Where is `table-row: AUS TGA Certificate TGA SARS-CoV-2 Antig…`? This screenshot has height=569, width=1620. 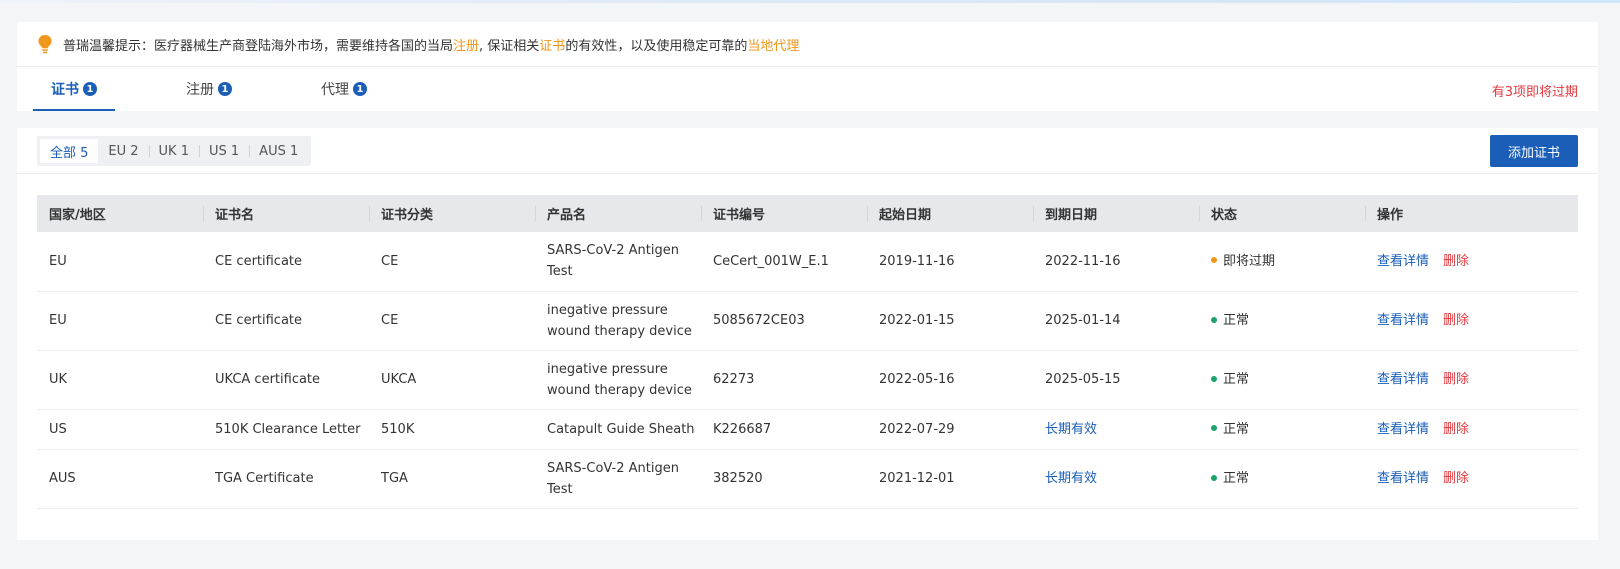 table-row: AUS TGA Certificate TGA SARS-CoV-2 Antig… is located at coordinates (807, 479).